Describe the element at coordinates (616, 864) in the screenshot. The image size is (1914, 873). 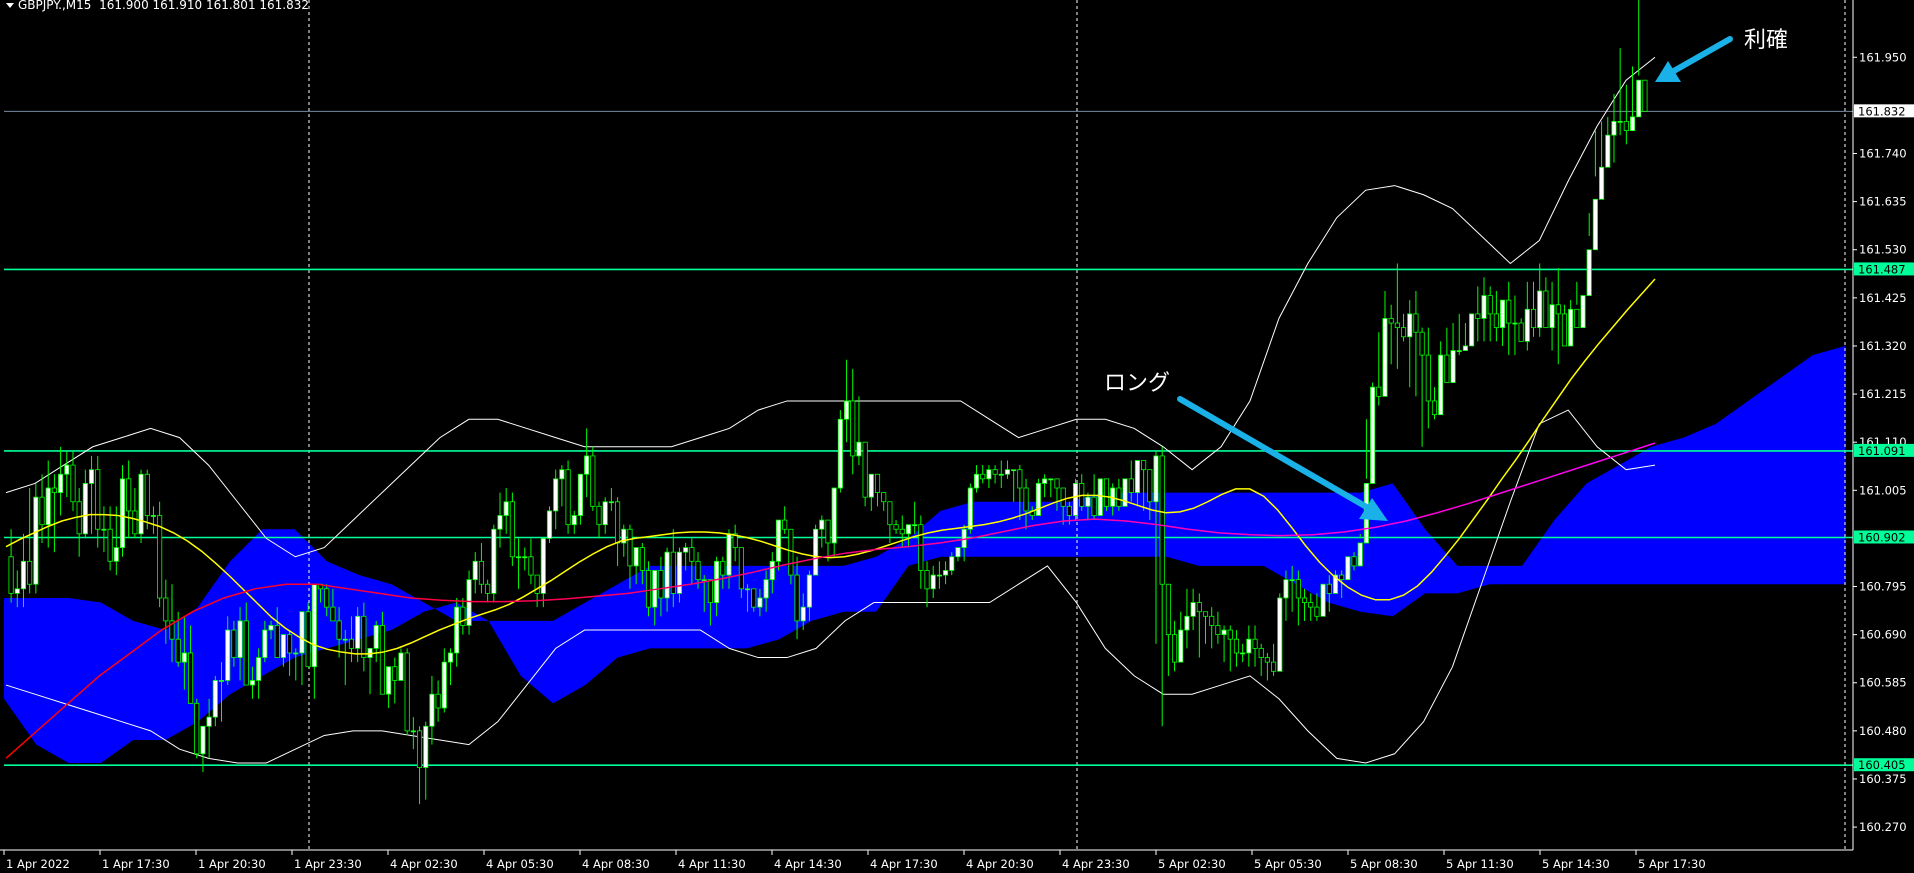
I see `time-tick-label: 4 Apr 08:30` at that location.